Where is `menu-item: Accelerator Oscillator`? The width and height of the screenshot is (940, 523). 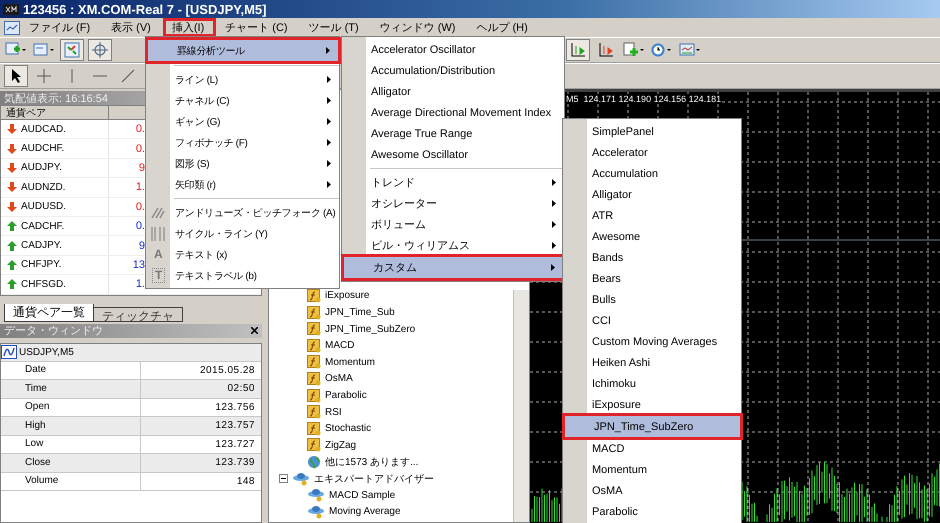 menu-item: Accelerator Oscillator is located at coordinates (453, 49).